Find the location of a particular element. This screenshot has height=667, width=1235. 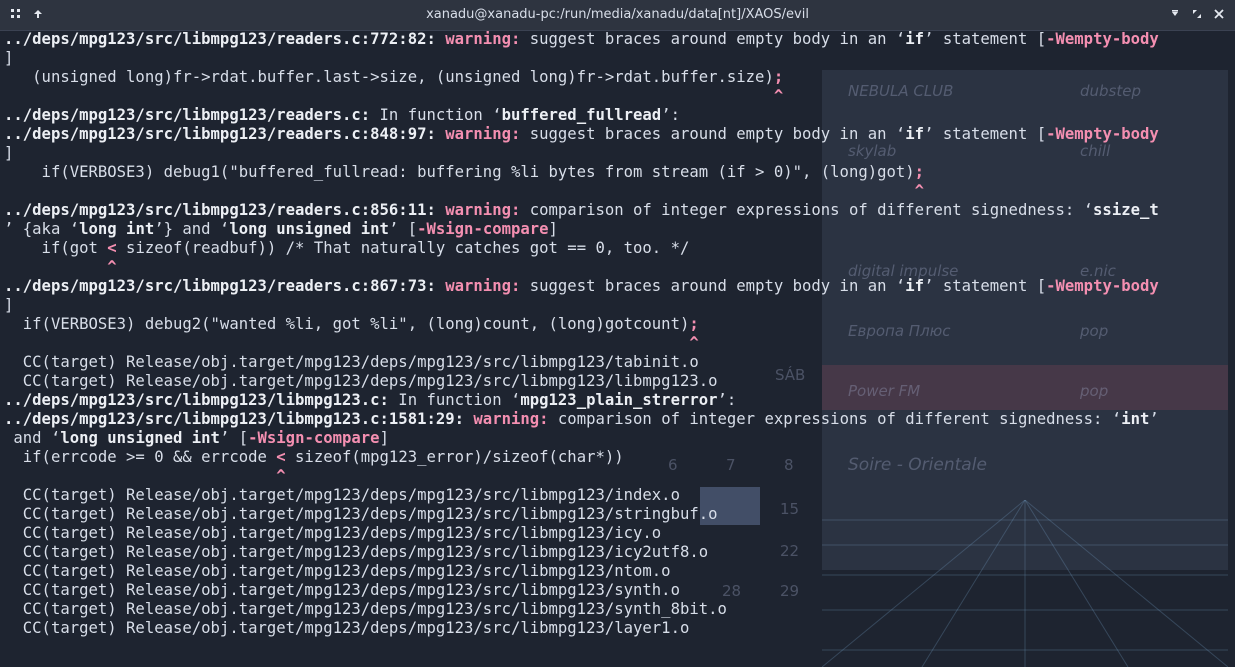

close-icon is located at coordinates (1219, 14).